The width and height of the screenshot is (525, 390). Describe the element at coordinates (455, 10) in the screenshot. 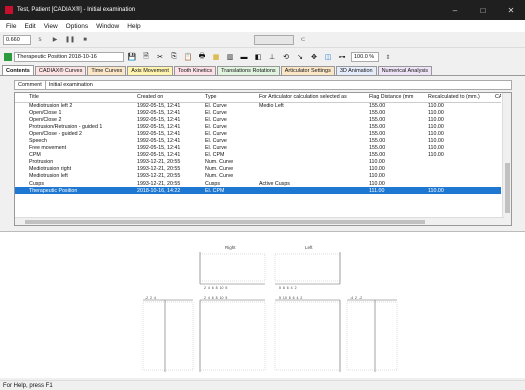

I see `minimize-button: –` at that location.